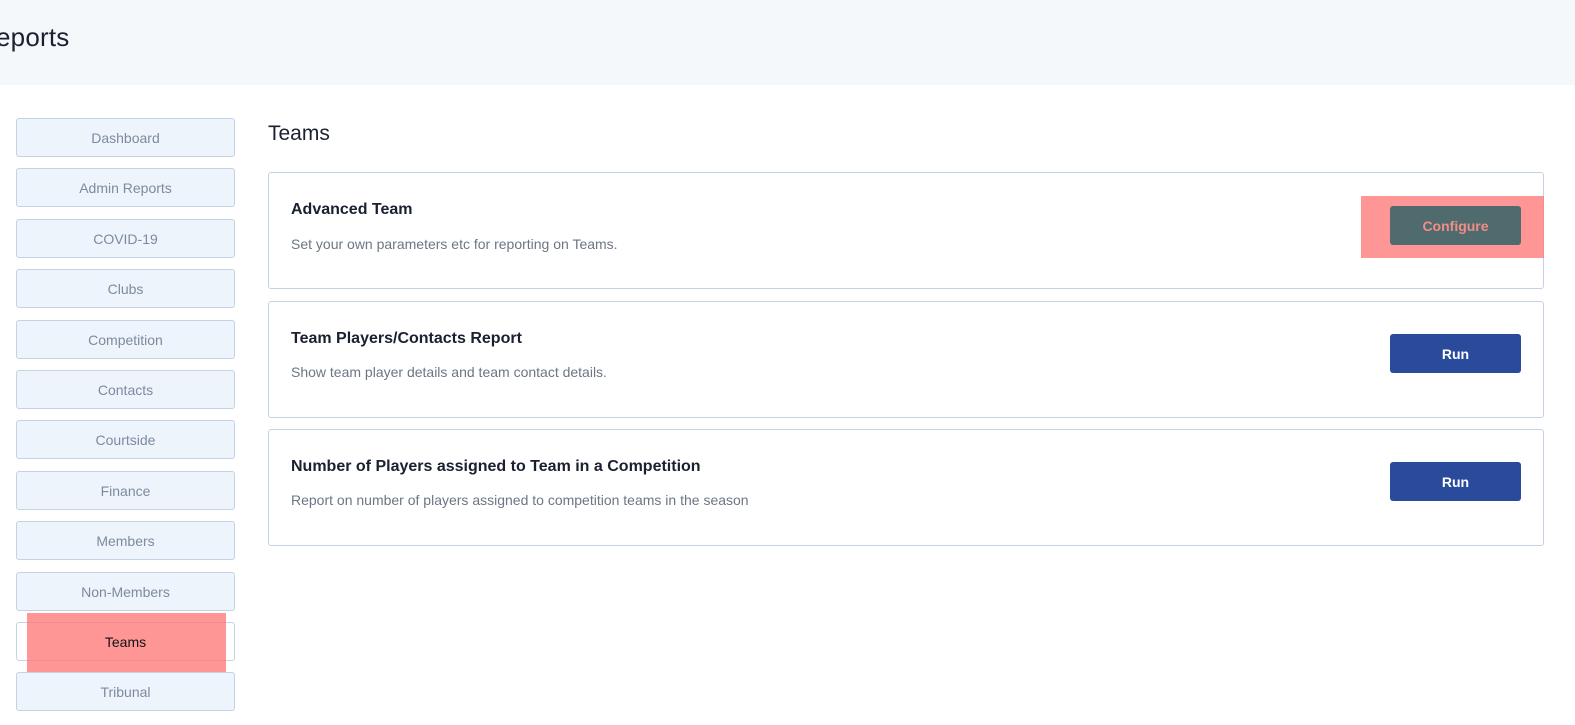 This screenshot has width=1575, height=725. Describe the element at coordinates (787, 42) in the screenshot. I see `page-header: eports` at that location.